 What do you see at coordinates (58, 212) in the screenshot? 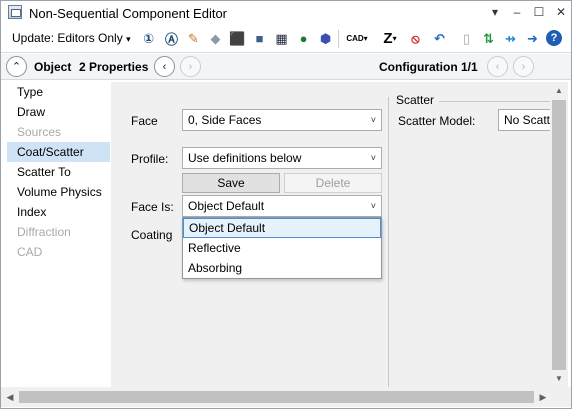
I see `category-item-index: Index` at bounding box center [58, 212].